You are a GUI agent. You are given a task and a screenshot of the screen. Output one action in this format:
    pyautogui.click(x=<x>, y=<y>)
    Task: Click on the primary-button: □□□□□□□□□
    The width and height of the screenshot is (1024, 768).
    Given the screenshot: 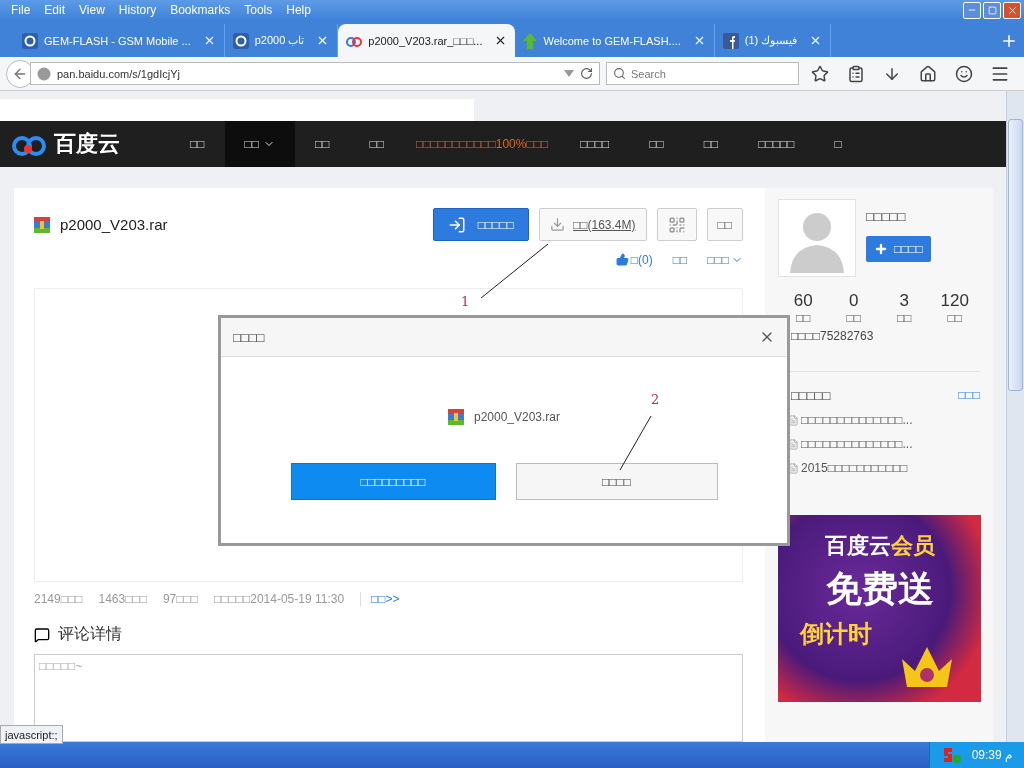 What is the action you would take?
    pyautogui.click(x=393, y=481)
    